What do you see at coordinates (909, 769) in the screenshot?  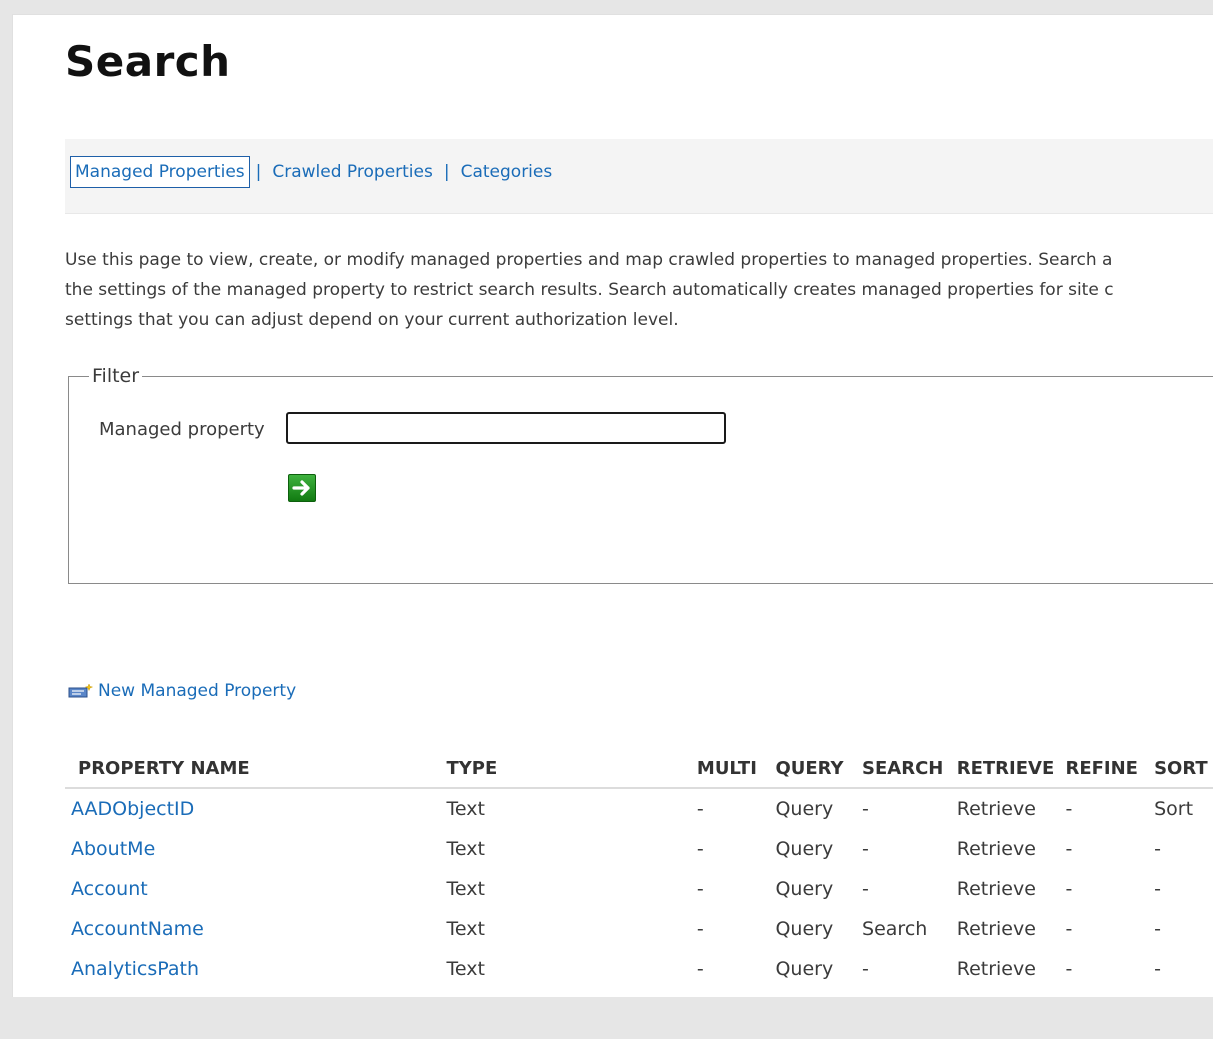 I see `column-header-search: SEARCH` at bounding box center [909, 769].